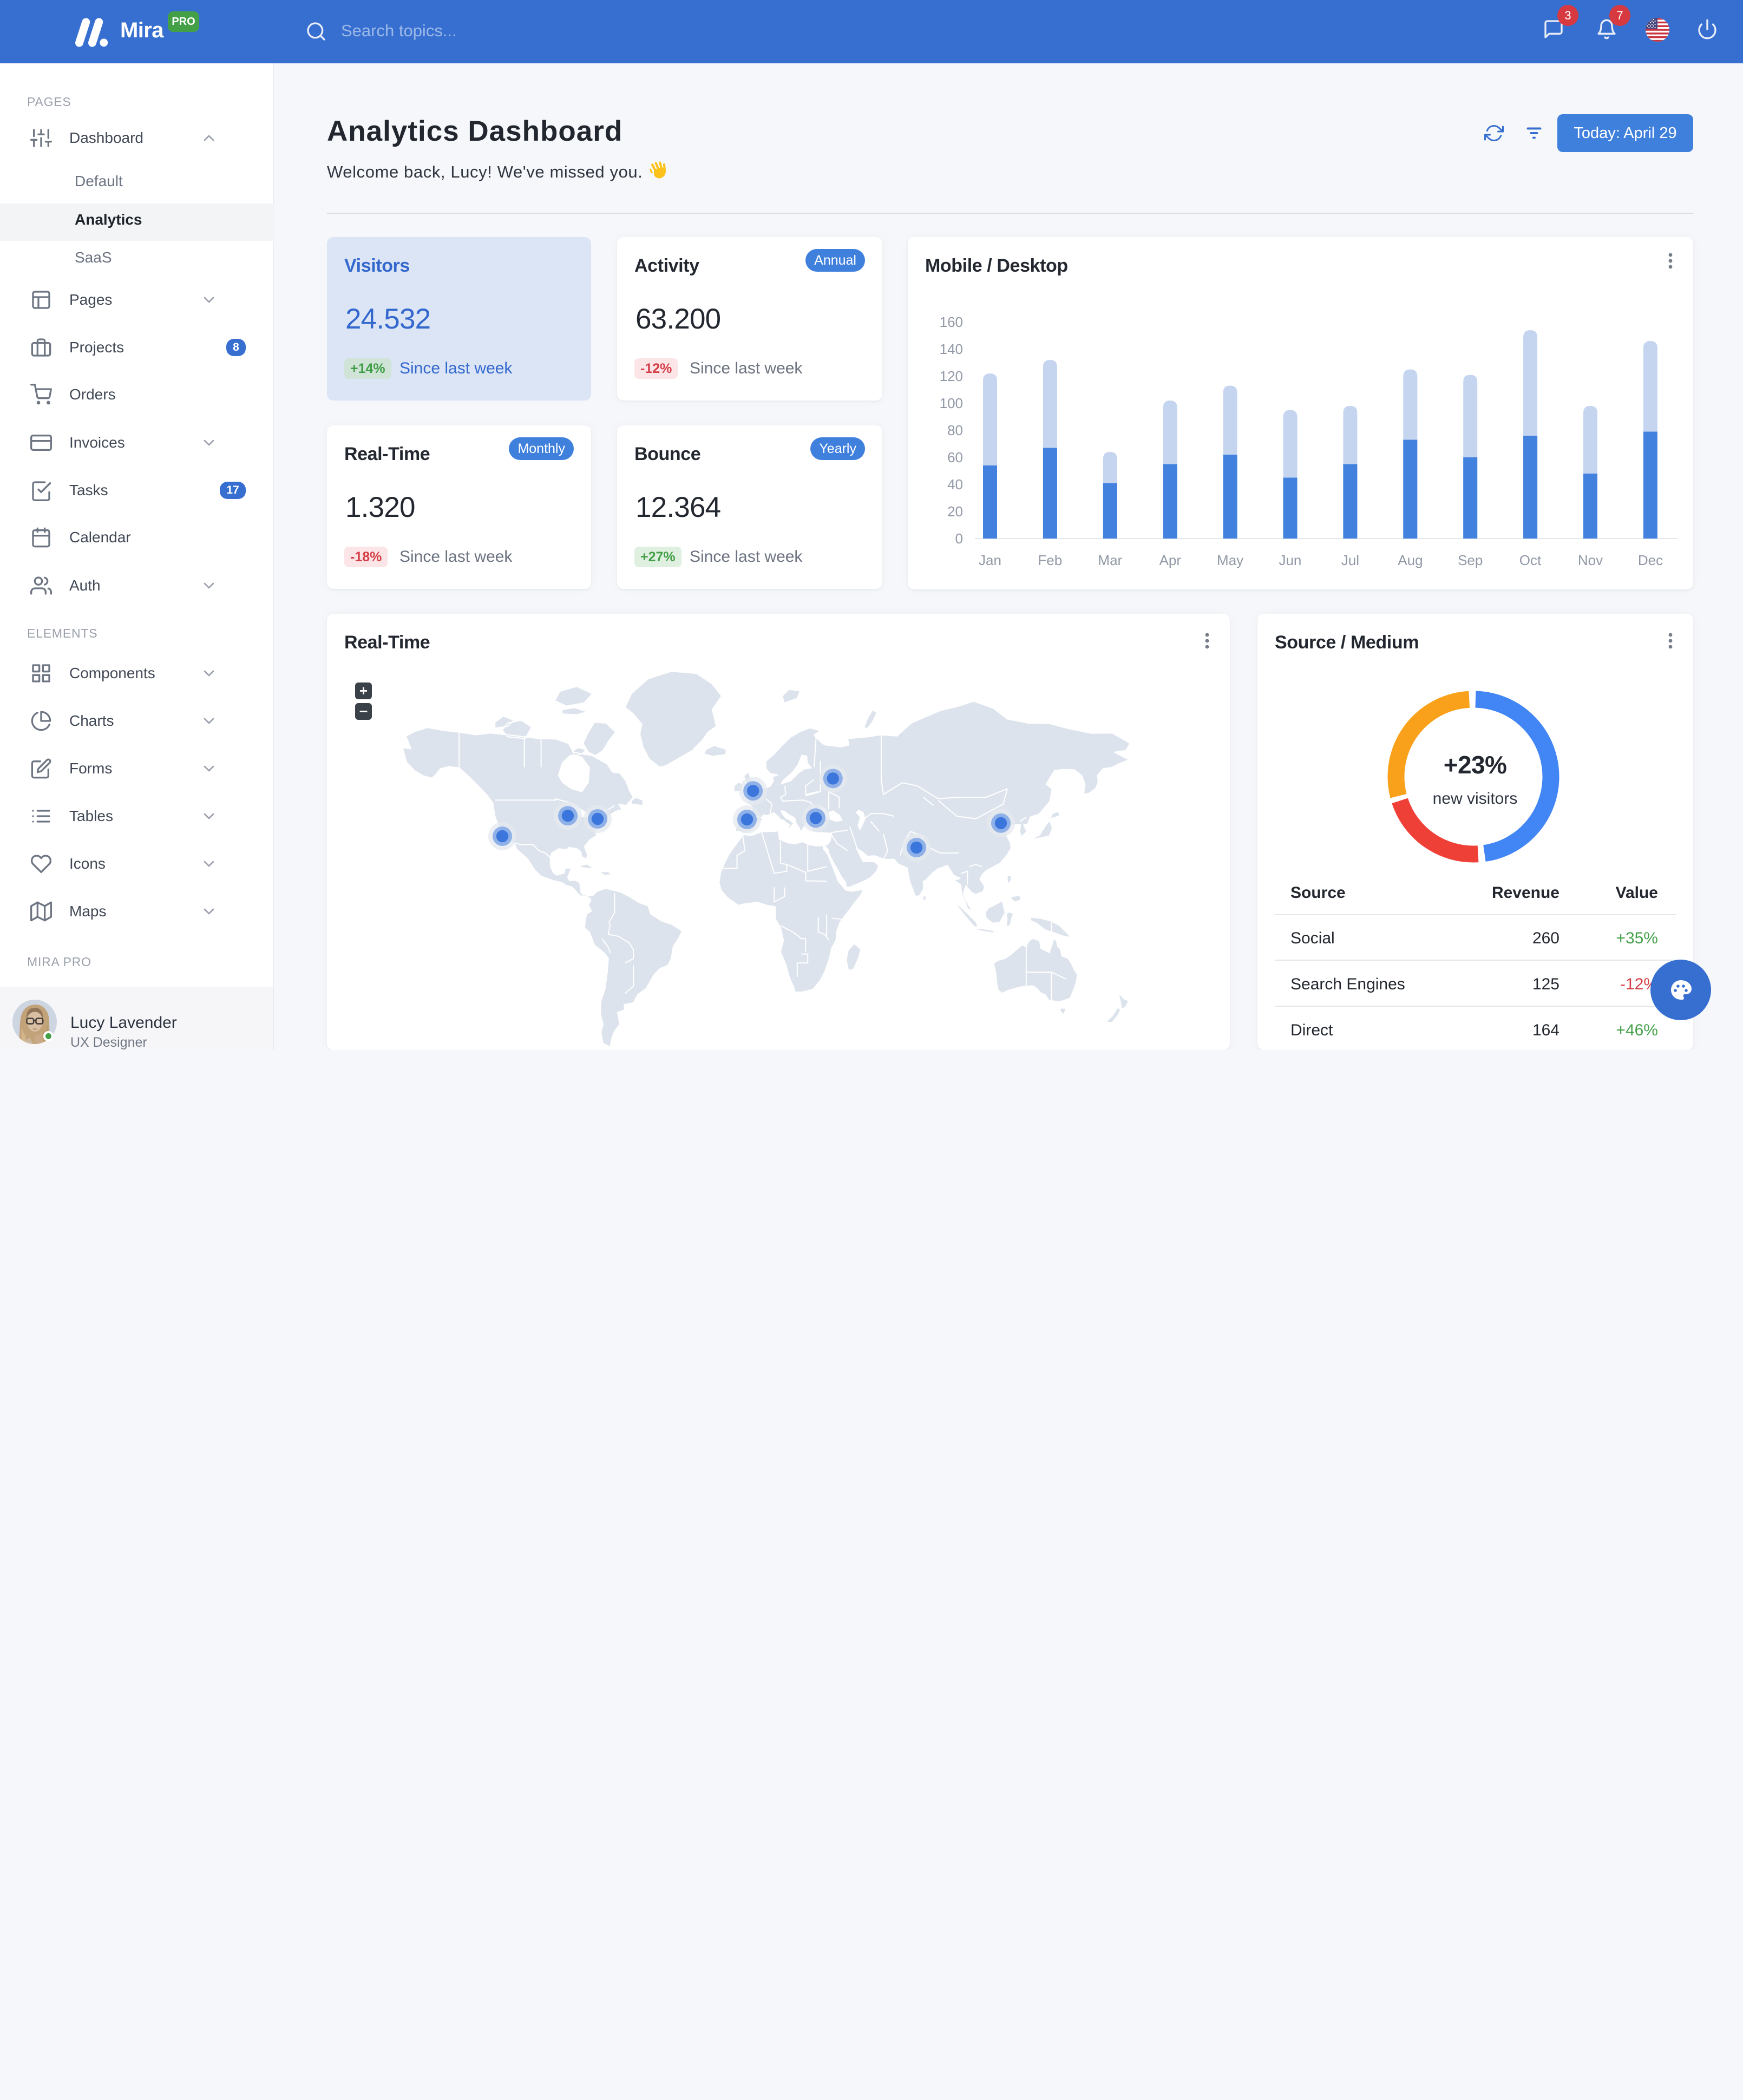 Image resolution: width=1743 pixels, height=2100 pixels. Describe the element at coordinates (955, 511) in the screenshot. I see `svg-text: 20` at that location.